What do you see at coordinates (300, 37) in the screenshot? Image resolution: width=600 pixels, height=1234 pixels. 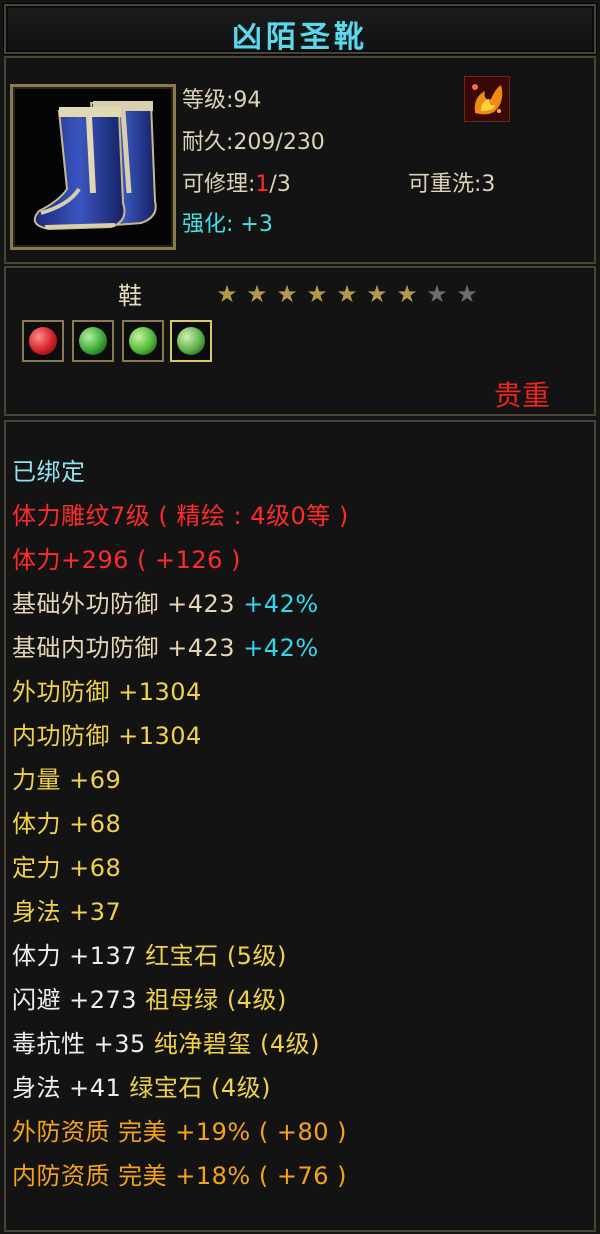 I see `item-name: 凶陌圣靴` at bounding box center [300, 37].